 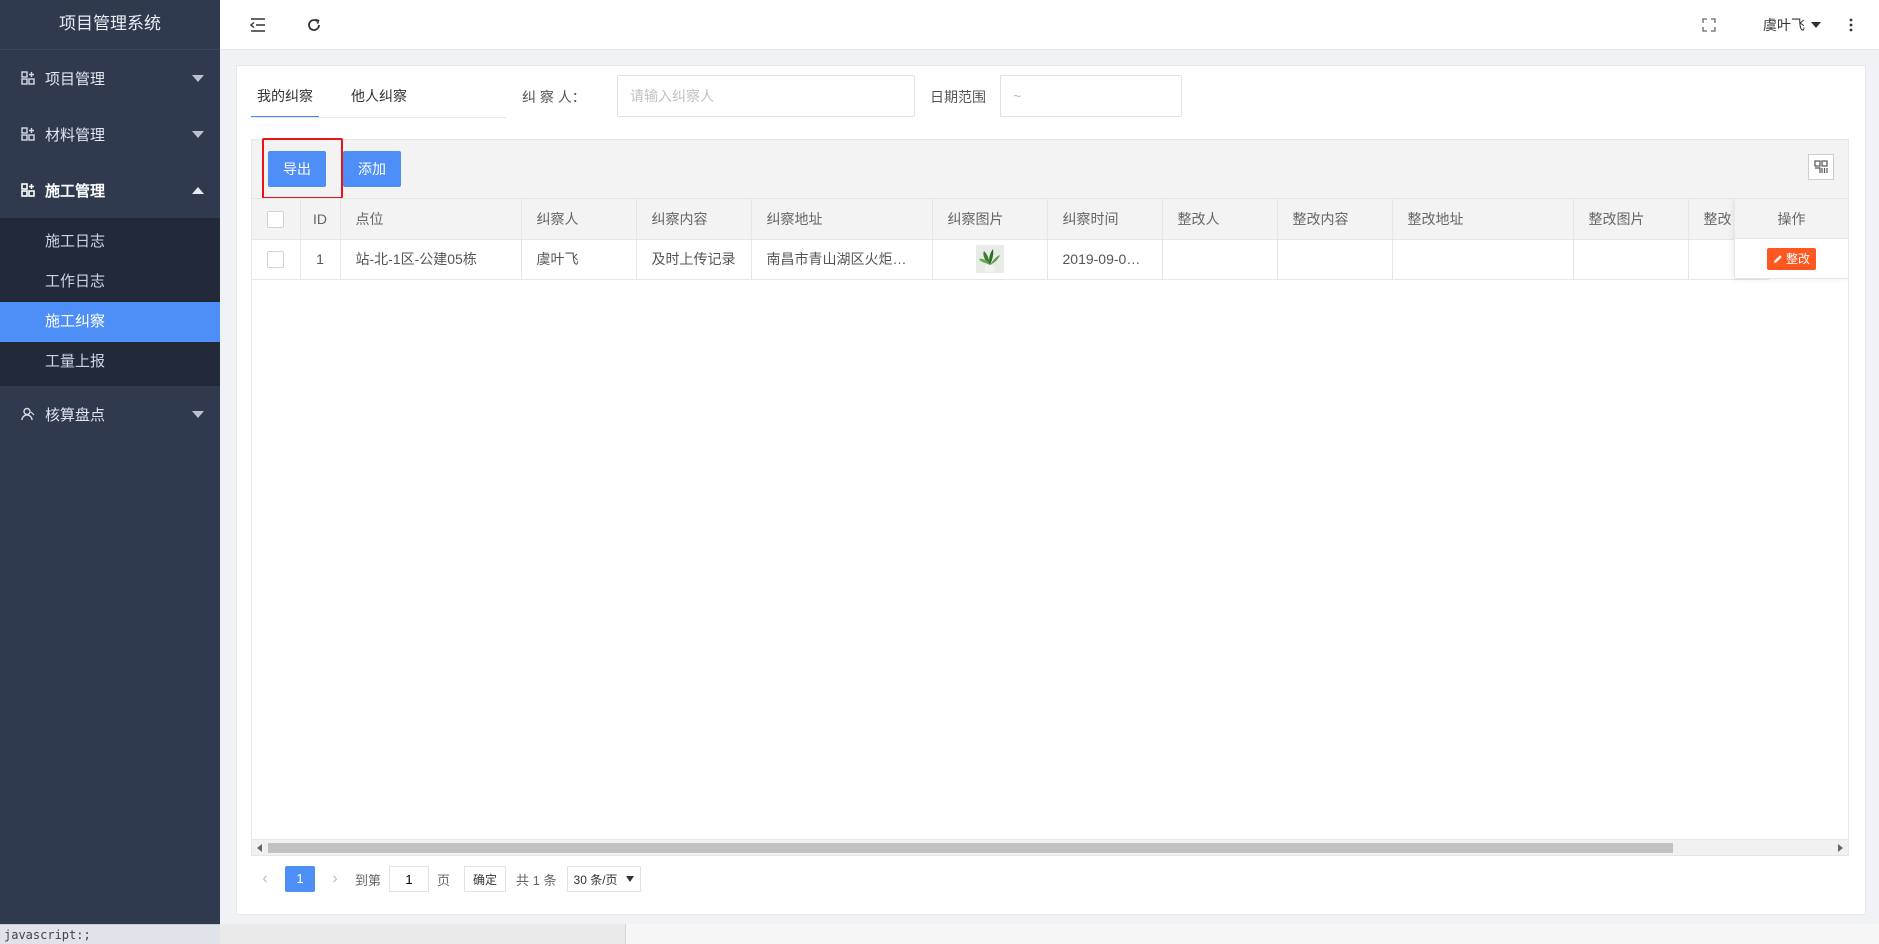 I want to click on row-checkbox, so click(x=276, y=259).